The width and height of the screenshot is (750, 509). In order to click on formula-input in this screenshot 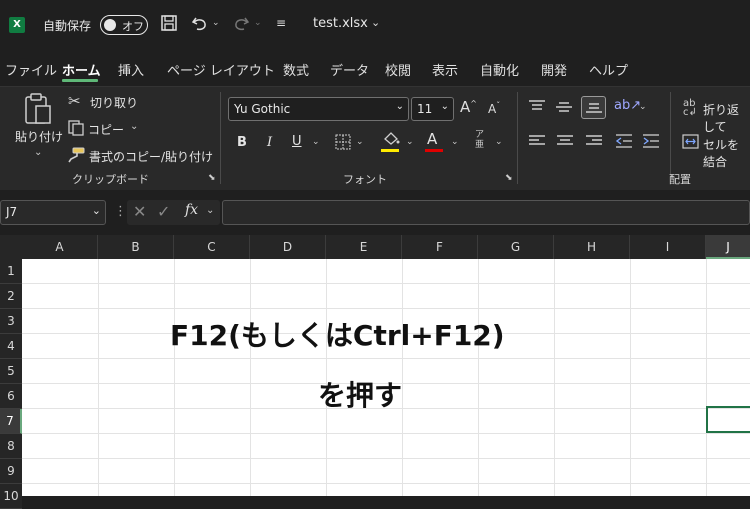, I will do `click(486, 212)`.